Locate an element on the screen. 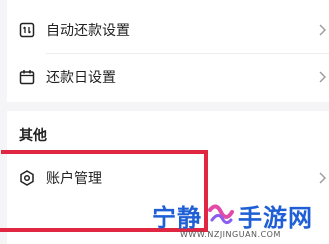 The image size is (329, 244). watermark-url: WWW.NZJINGUAN.COM is located at coordinates (230, 234).